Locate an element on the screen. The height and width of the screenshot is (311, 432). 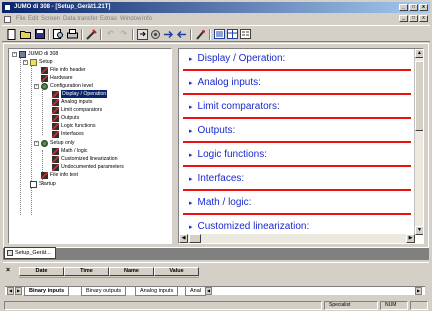
document-icon is located at coordinates (7, 19).